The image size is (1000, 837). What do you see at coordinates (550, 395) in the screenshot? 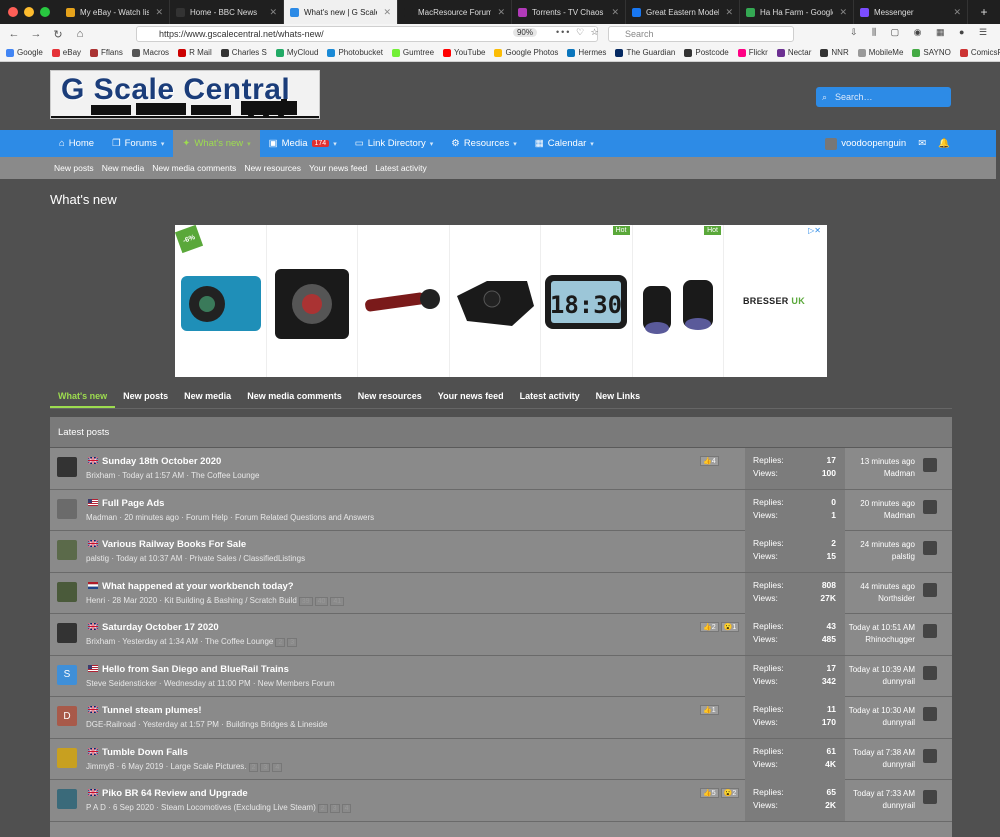
I see `tab-latest-activity: Latest activity` at bounding box center [550, 395].